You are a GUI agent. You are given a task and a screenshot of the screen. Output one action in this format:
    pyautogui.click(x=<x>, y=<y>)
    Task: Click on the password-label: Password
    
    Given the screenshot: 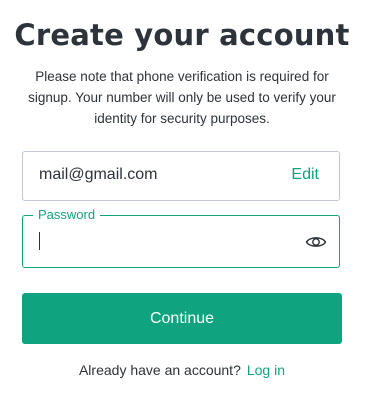 What is the action you would take?
    pyautogui.click(x=67, y=215)
    